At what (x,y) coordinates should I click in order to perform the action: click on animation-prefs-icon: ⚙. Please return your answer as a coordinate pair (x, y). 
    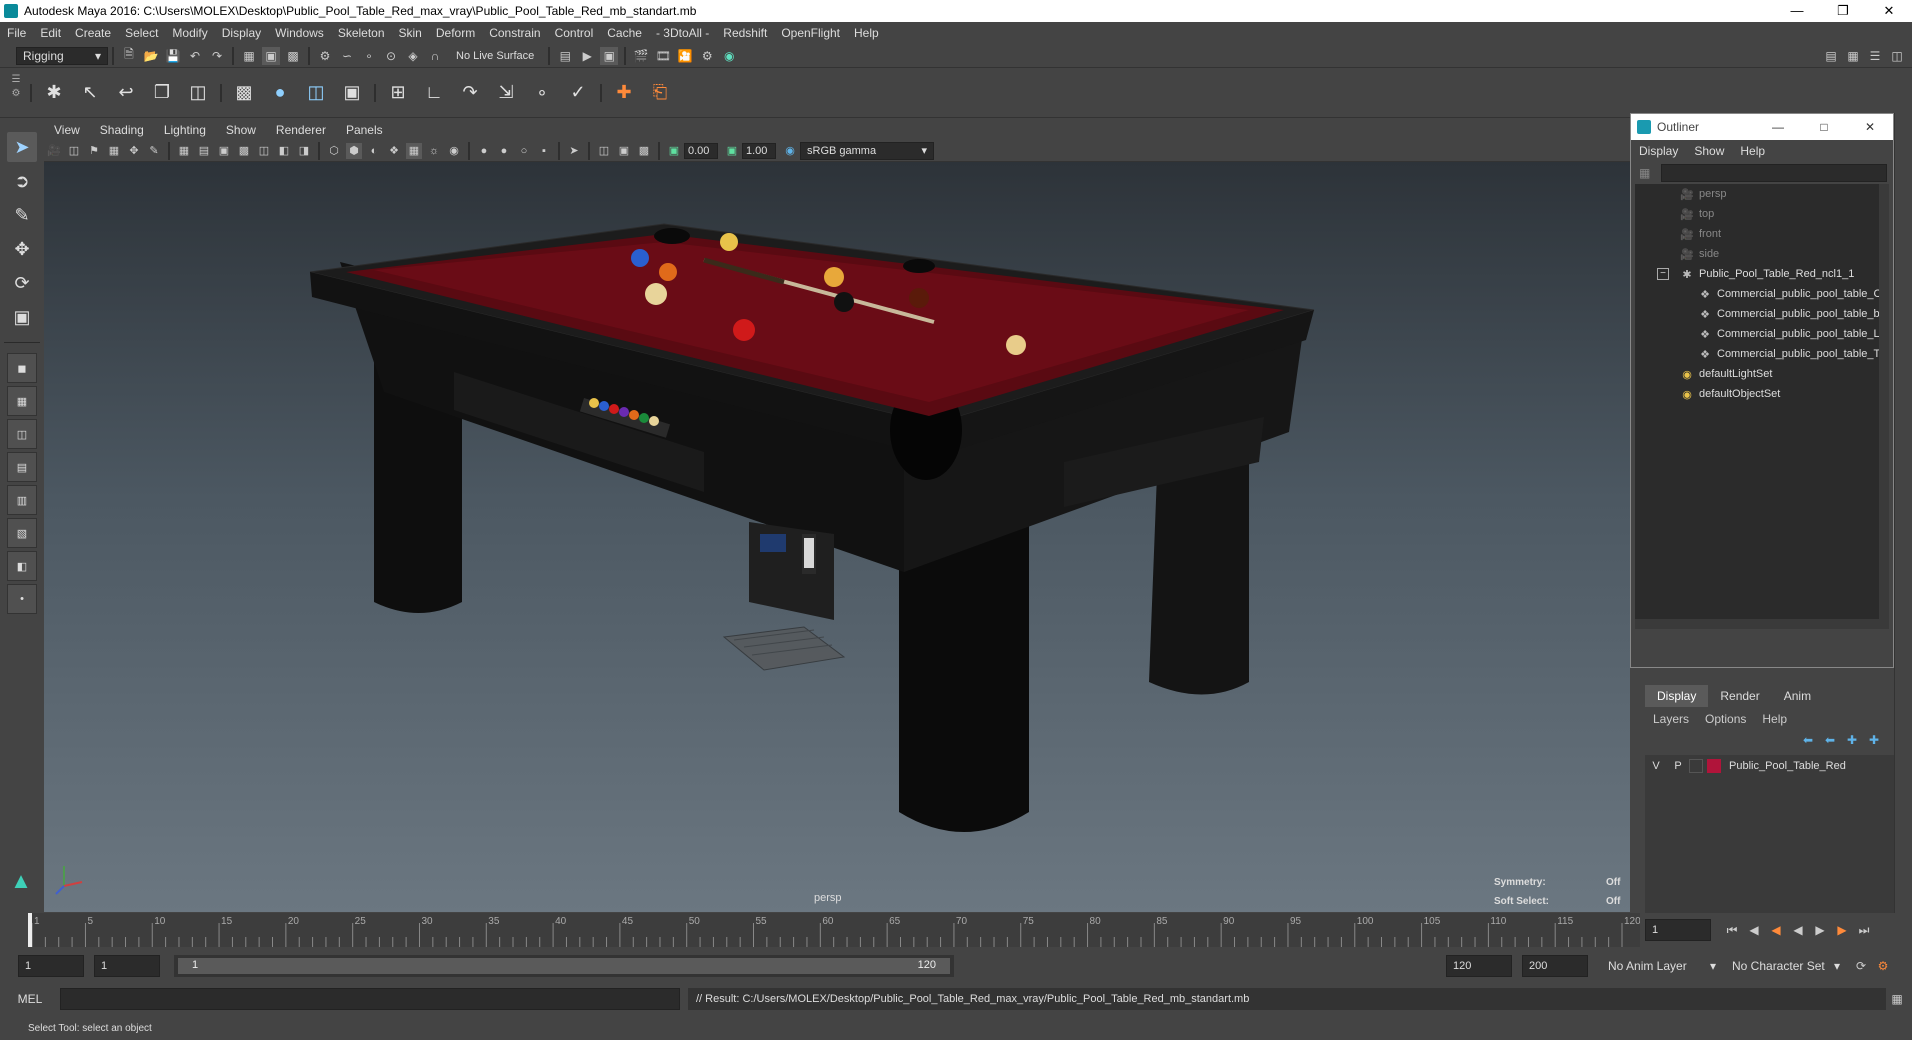
    Looking at the image, I should click on (1883, 966).